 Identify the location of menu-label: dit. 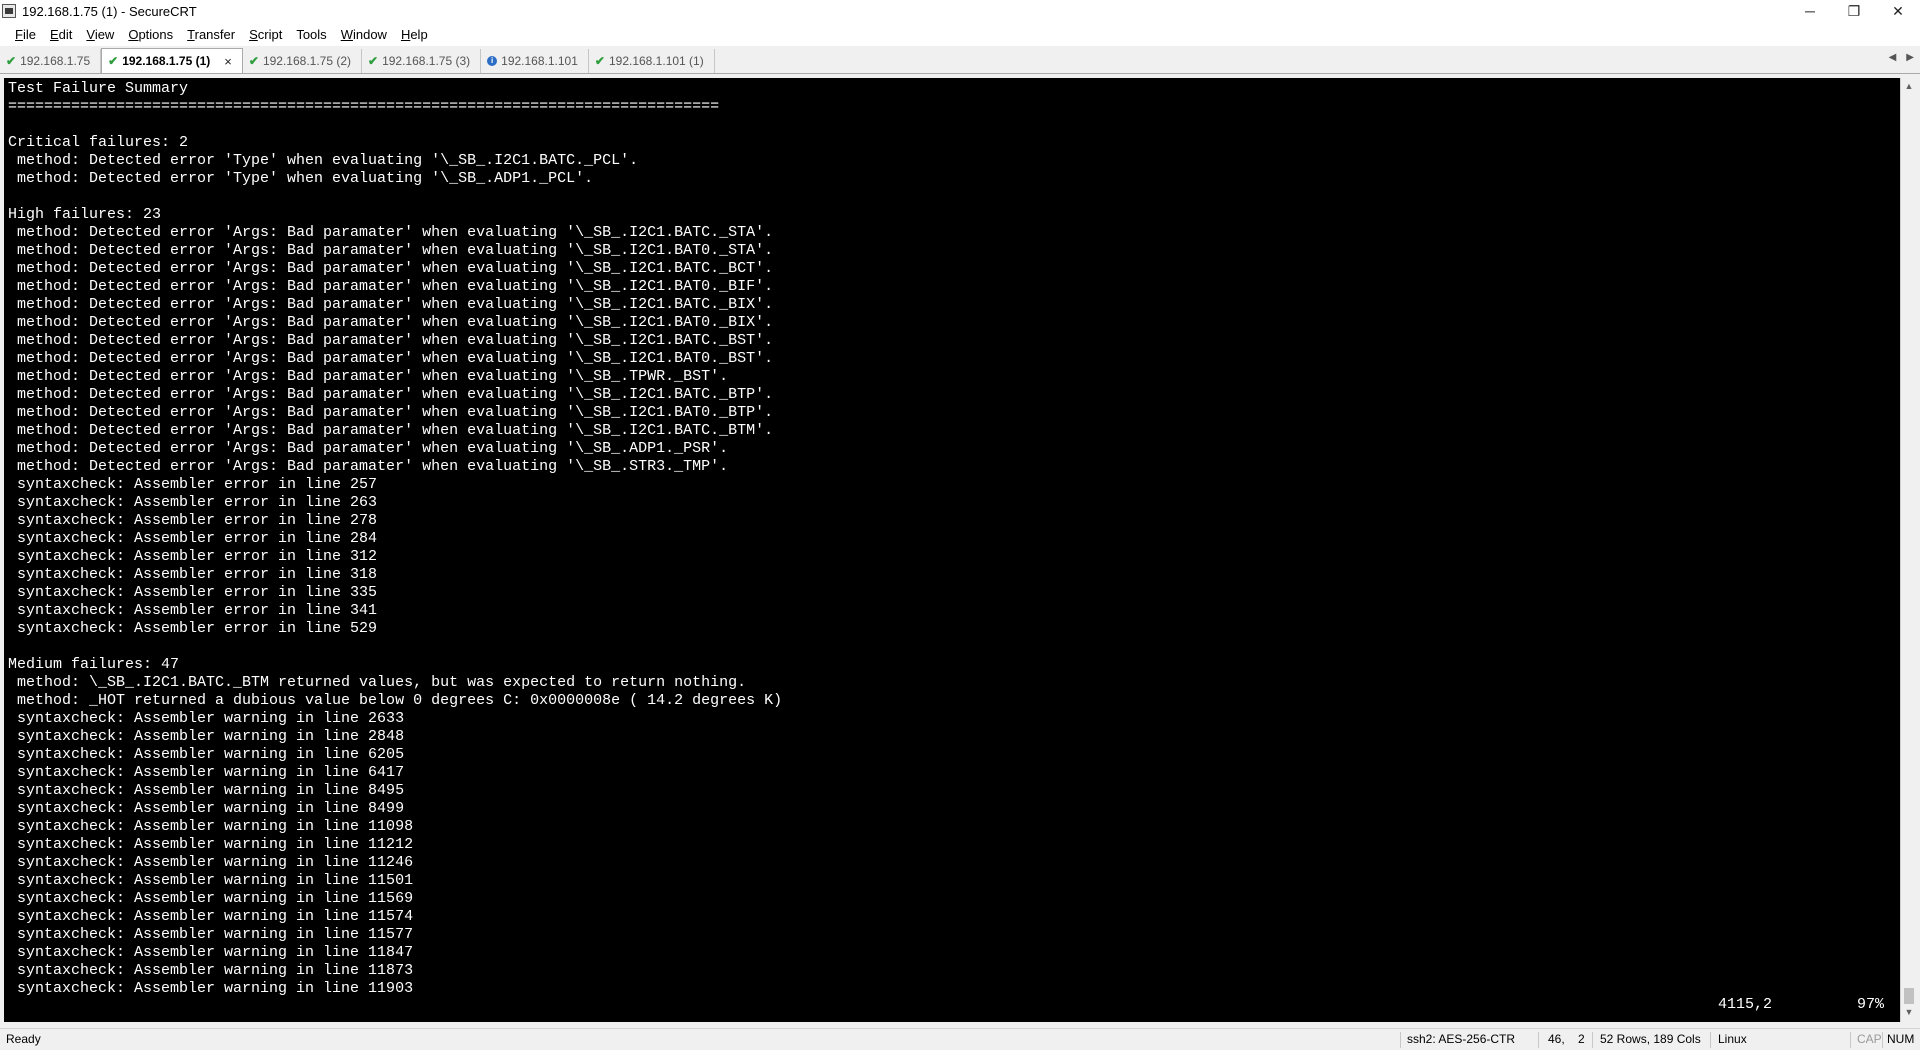
(65, 34).